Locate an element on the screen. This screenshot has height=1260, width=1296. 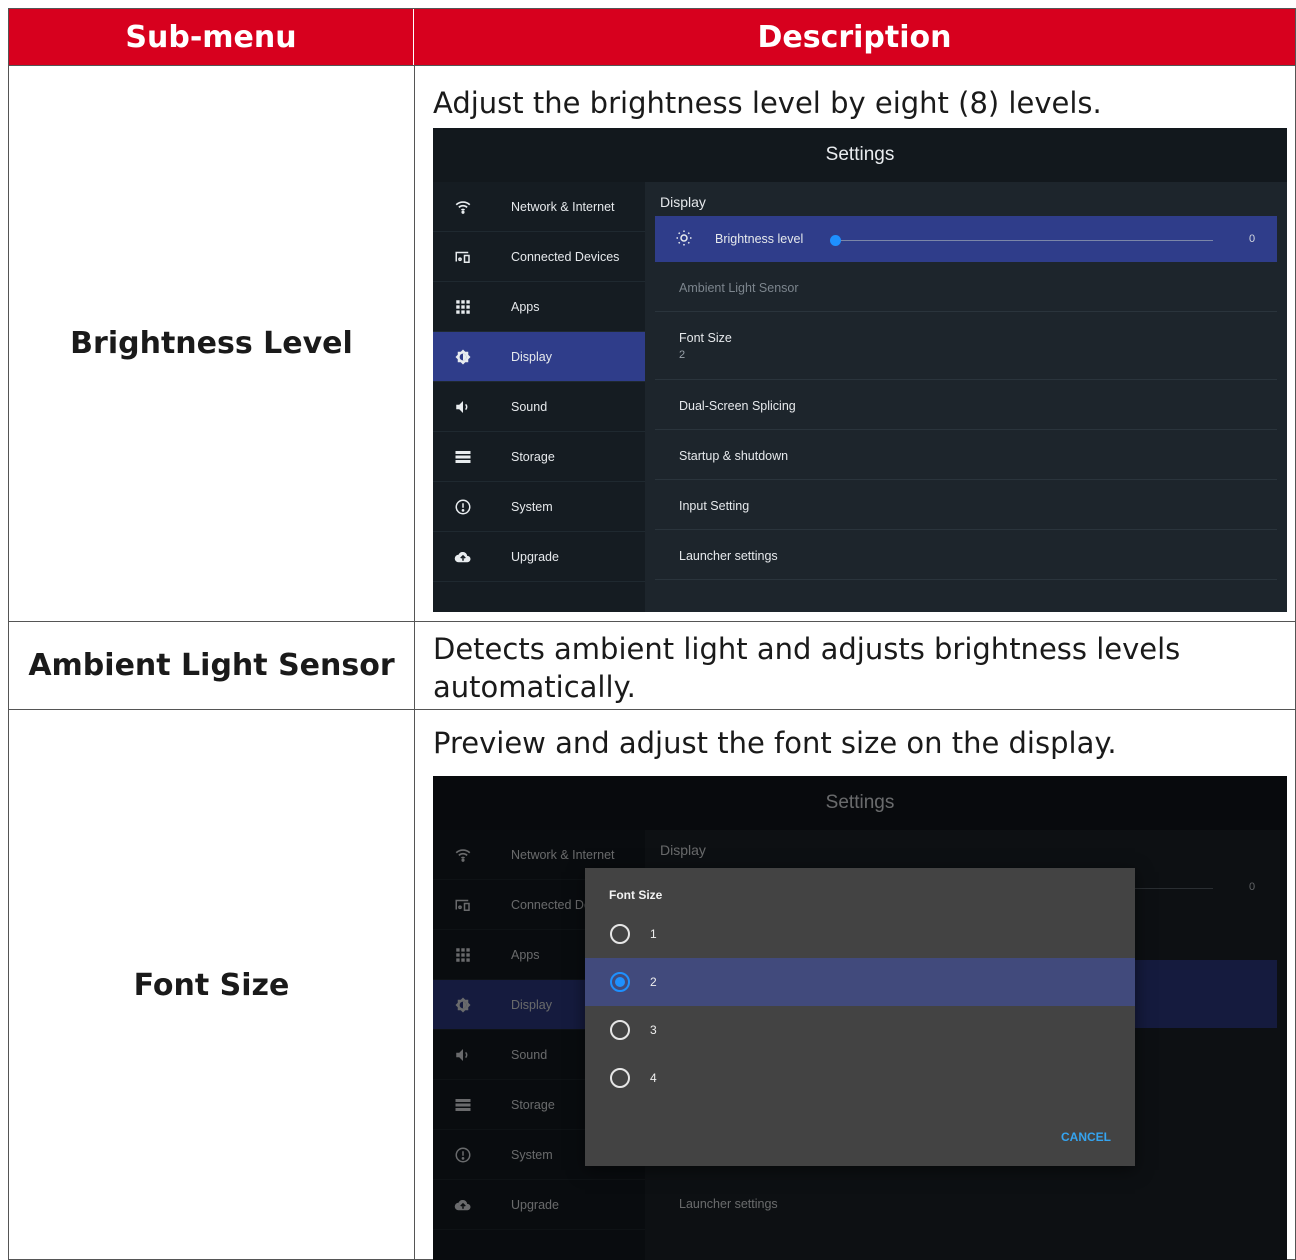
option-label: 2 is located at coordinates (653, 982).